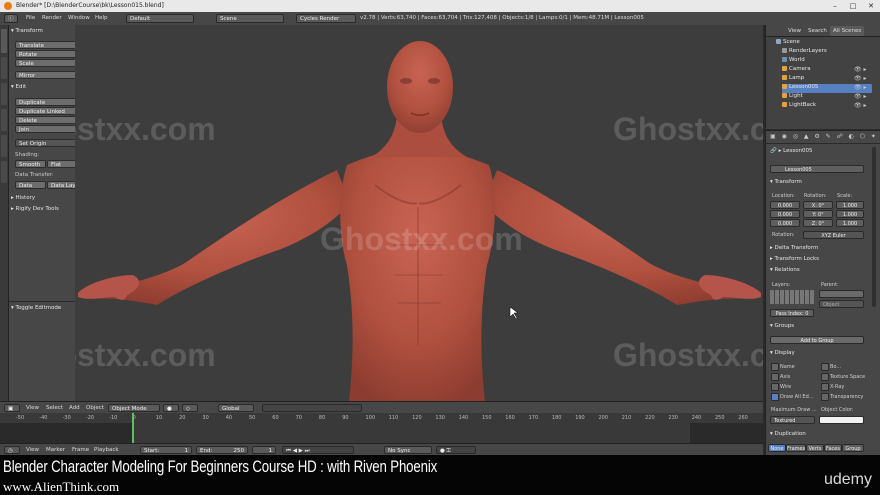 Image resolution: width=880 pixels, height=495 pixels. What do you see at coordinates (80, 450) in the screenshot?
I see `menu-frame: Frame` at bounding box center [80, 450].